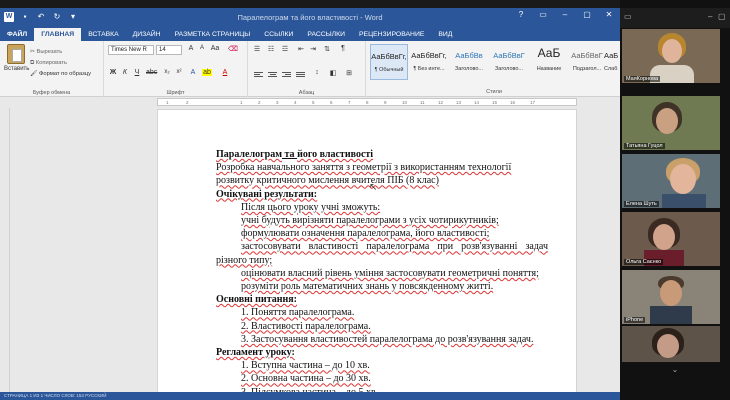 This screenshot has width=730, height=400. I want to click on underline-icon: Ч, so click(137, 72).